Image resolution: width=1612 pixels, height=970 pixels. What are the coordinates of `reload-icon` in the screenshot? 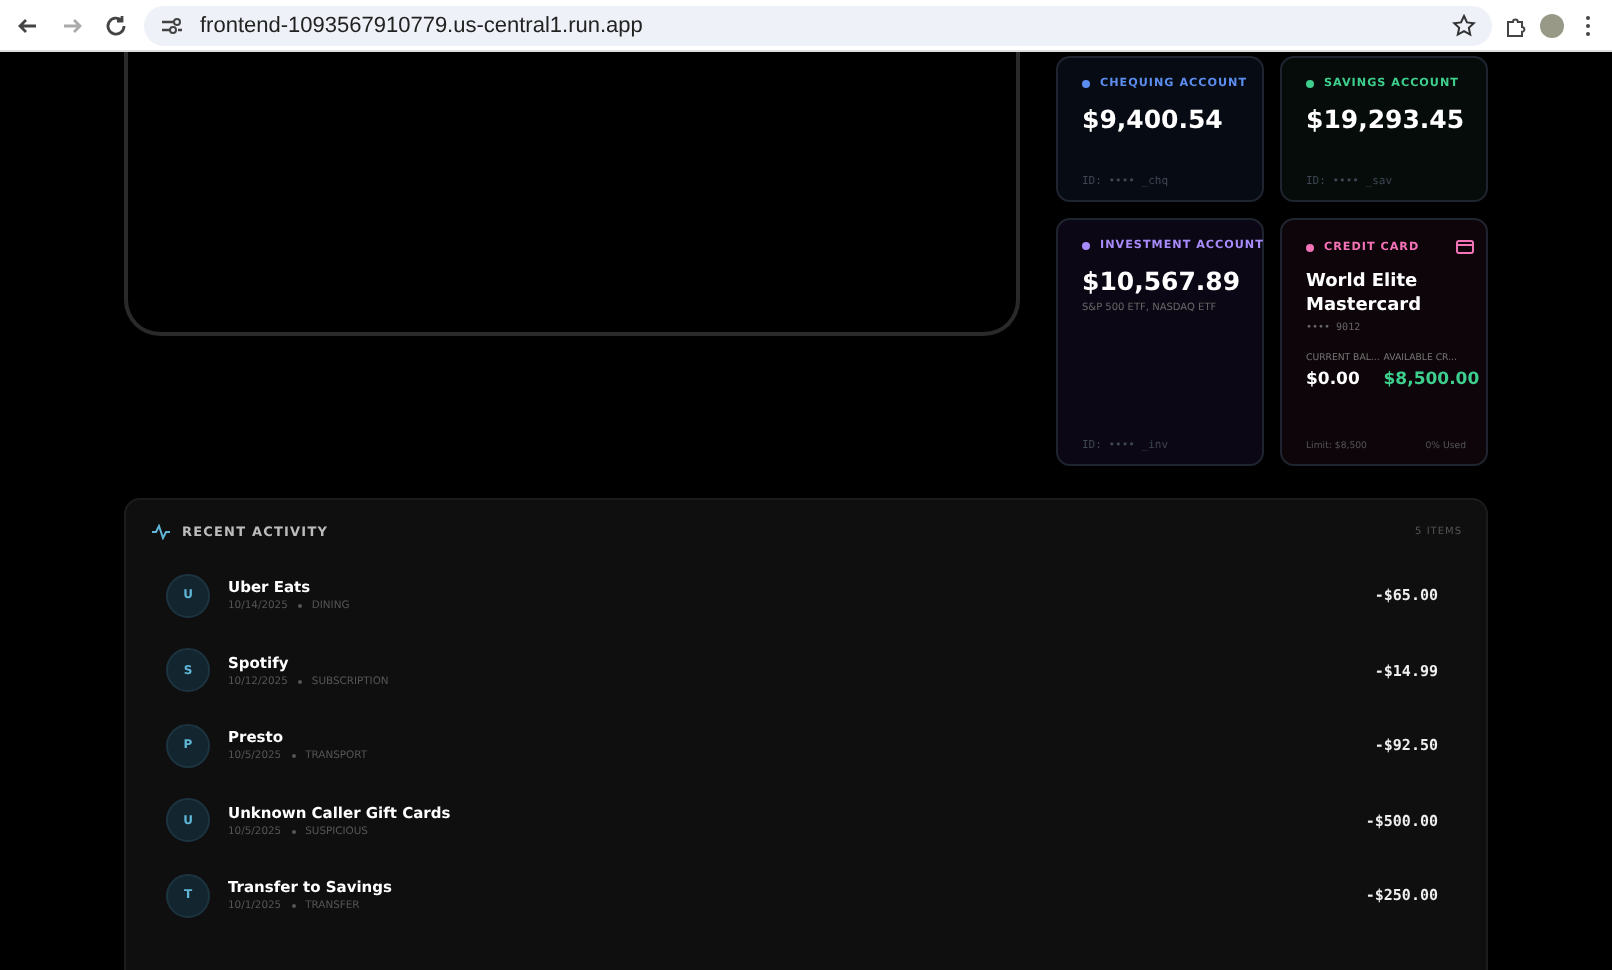 It's located at (116, 25).